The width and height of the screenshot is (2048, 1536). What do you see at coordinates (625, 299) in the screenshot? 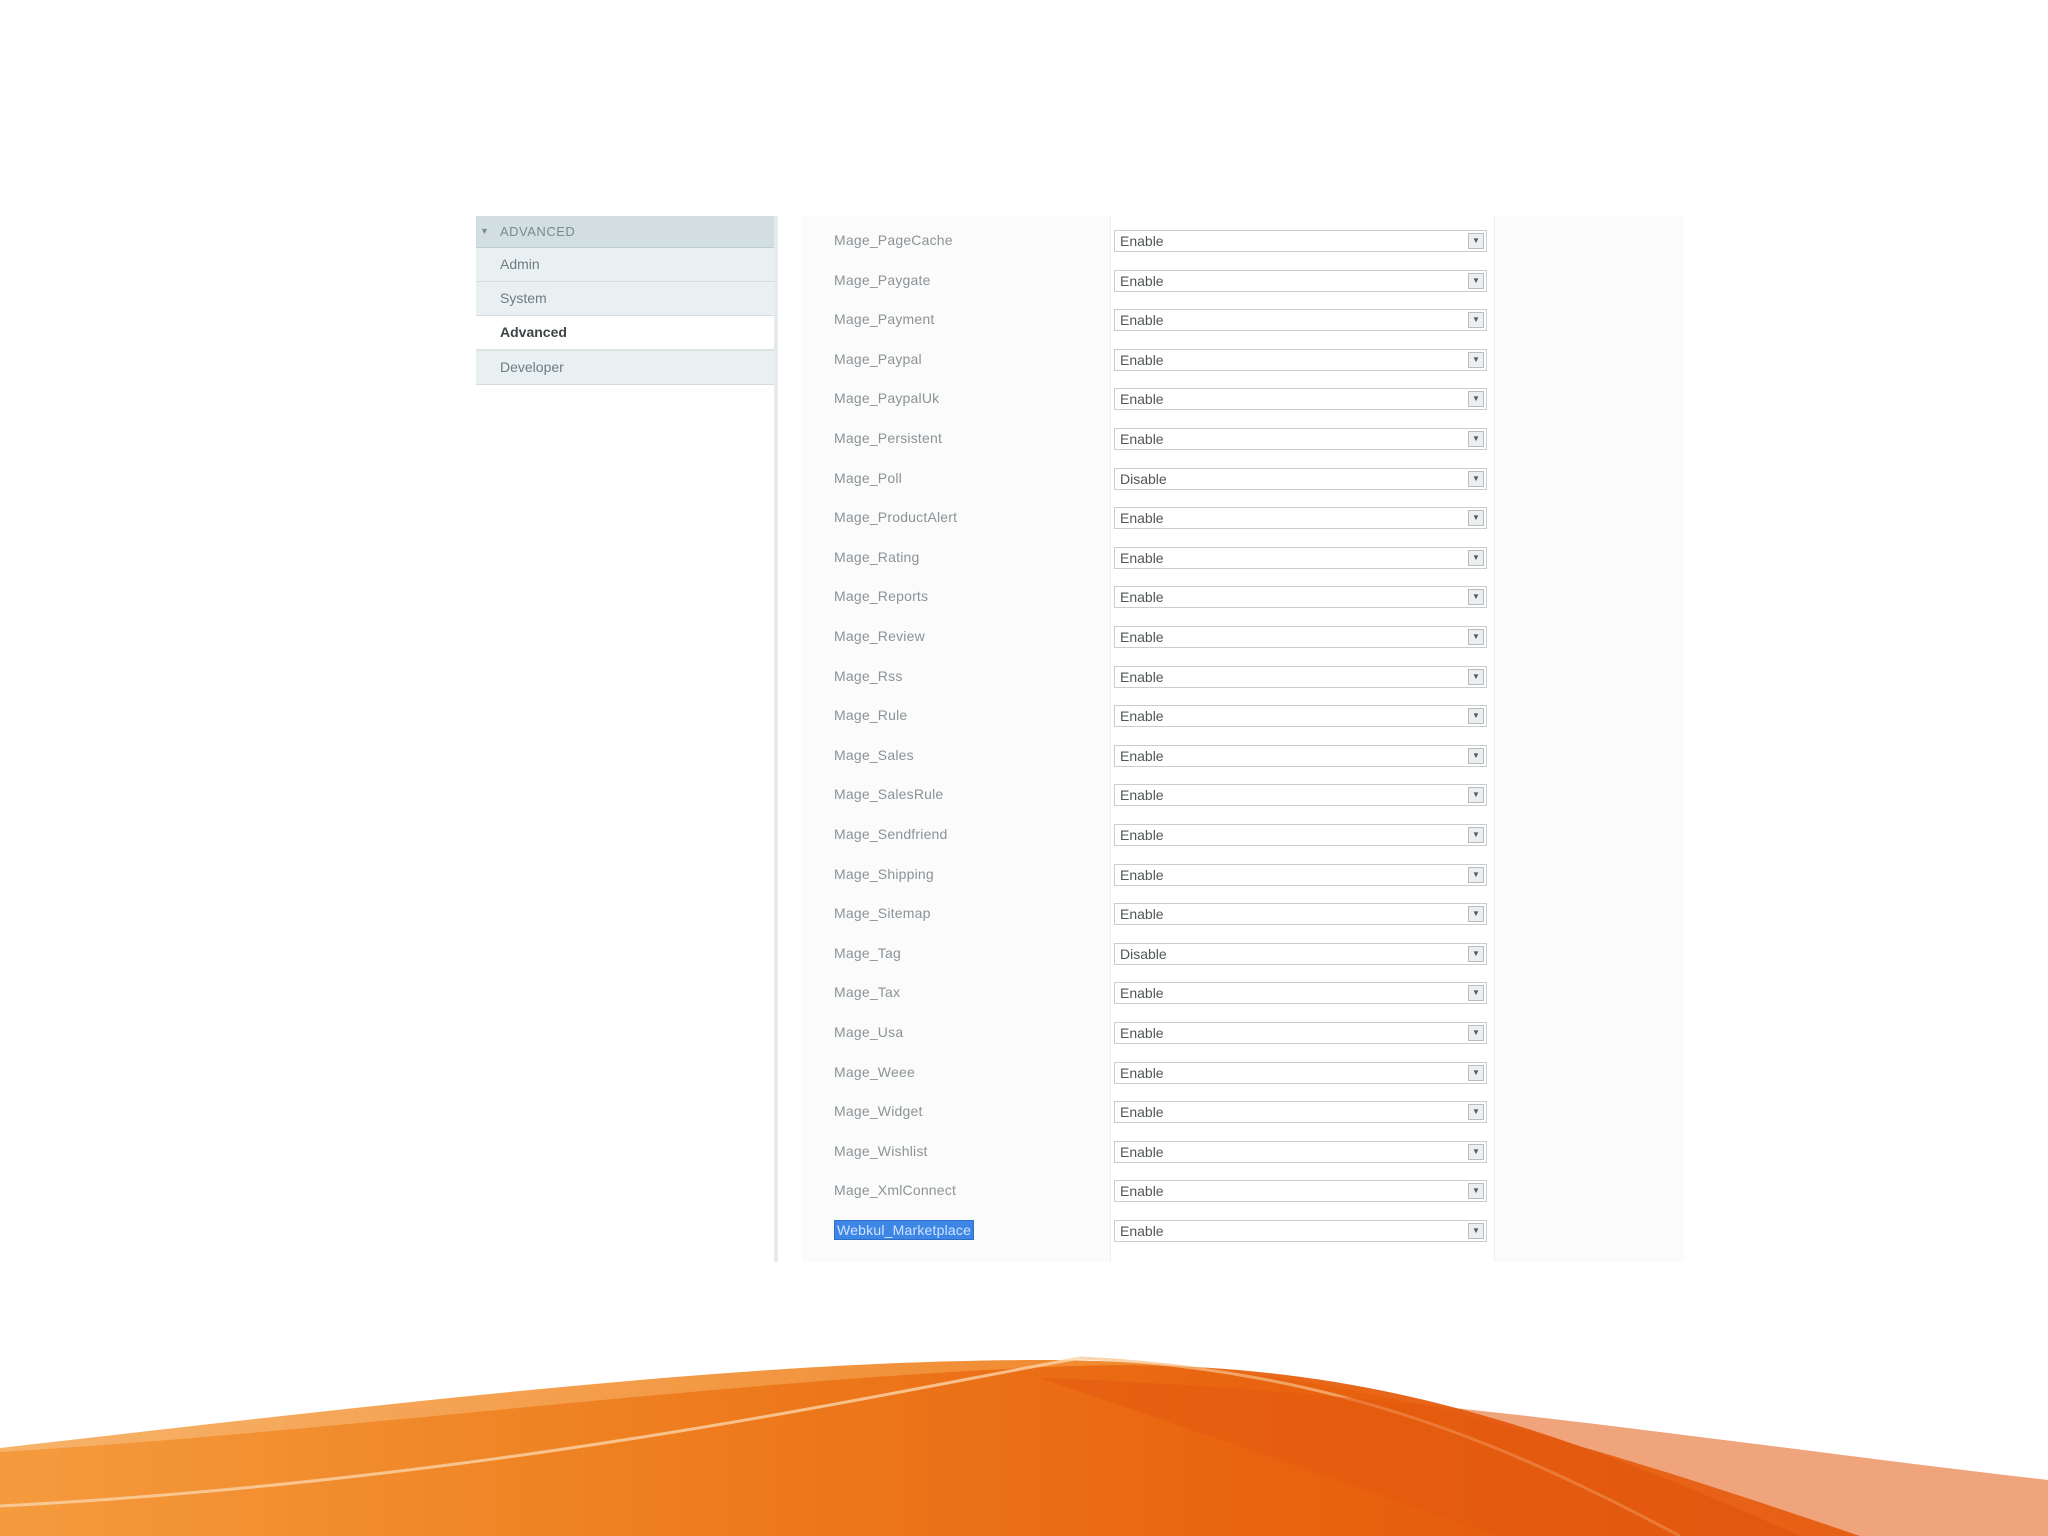
I see `sidebar-item-system: System` at bounding box center [625, 299].